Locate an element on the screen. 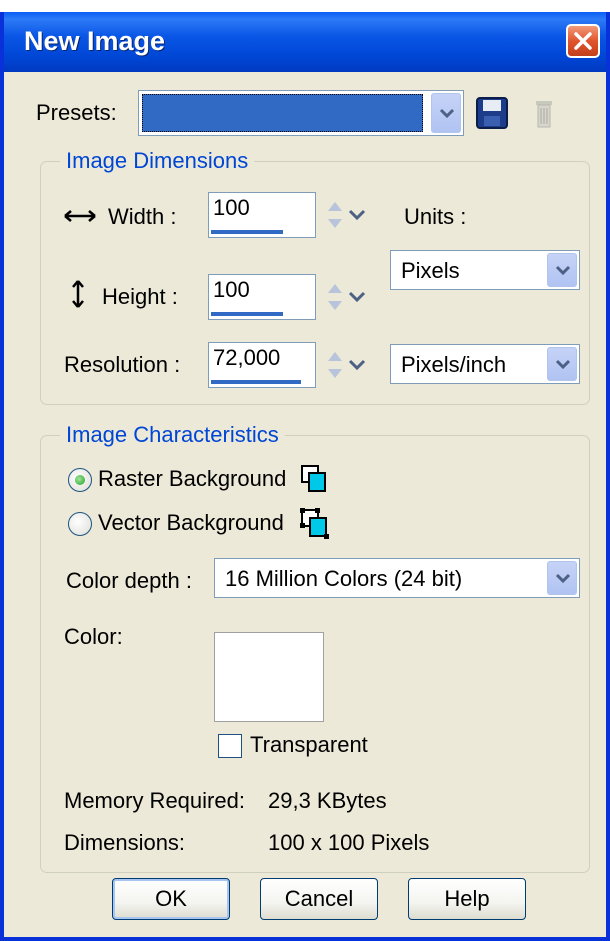 The image size is (610, 941). close-button is located at coordinates (583, 41).